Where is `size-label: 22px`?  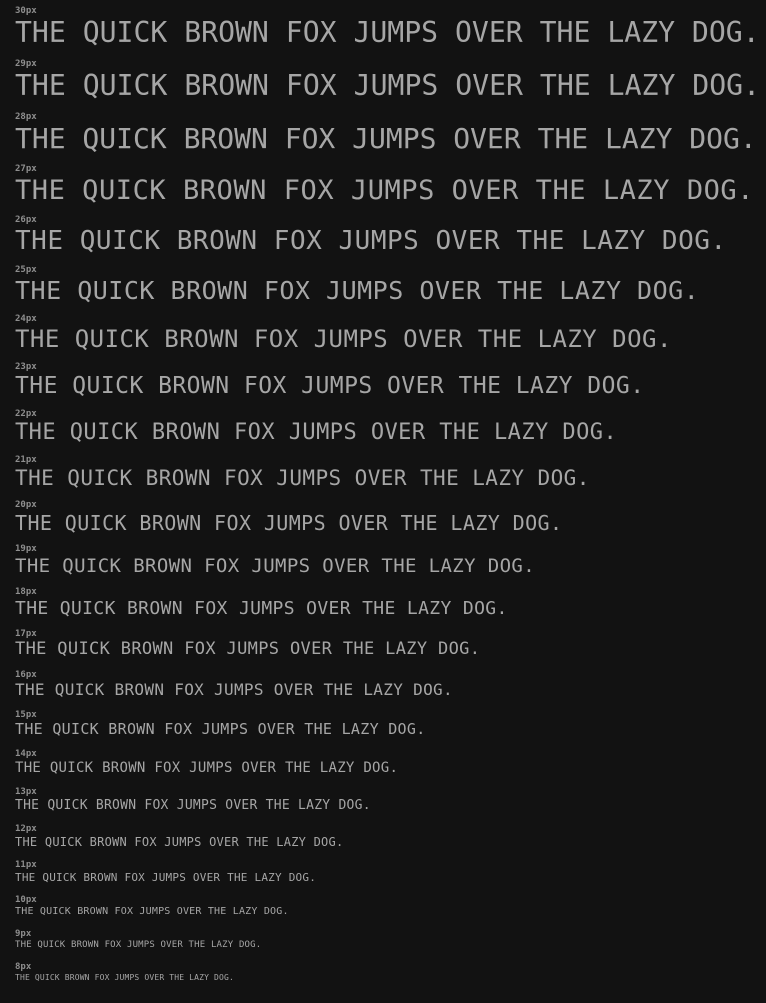 size-label: 22px is located at coordinates (26, 414).